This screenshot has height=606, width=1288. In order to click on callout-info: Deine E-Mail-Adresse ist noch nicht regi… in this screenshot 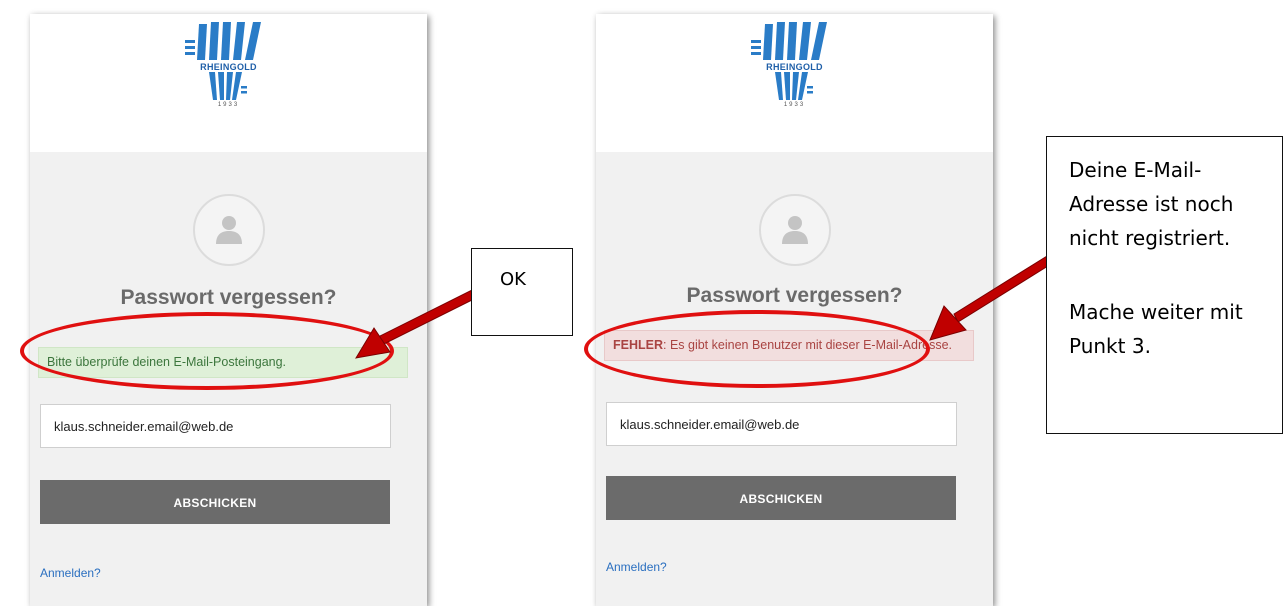, I will do `click(1164, 285)`.